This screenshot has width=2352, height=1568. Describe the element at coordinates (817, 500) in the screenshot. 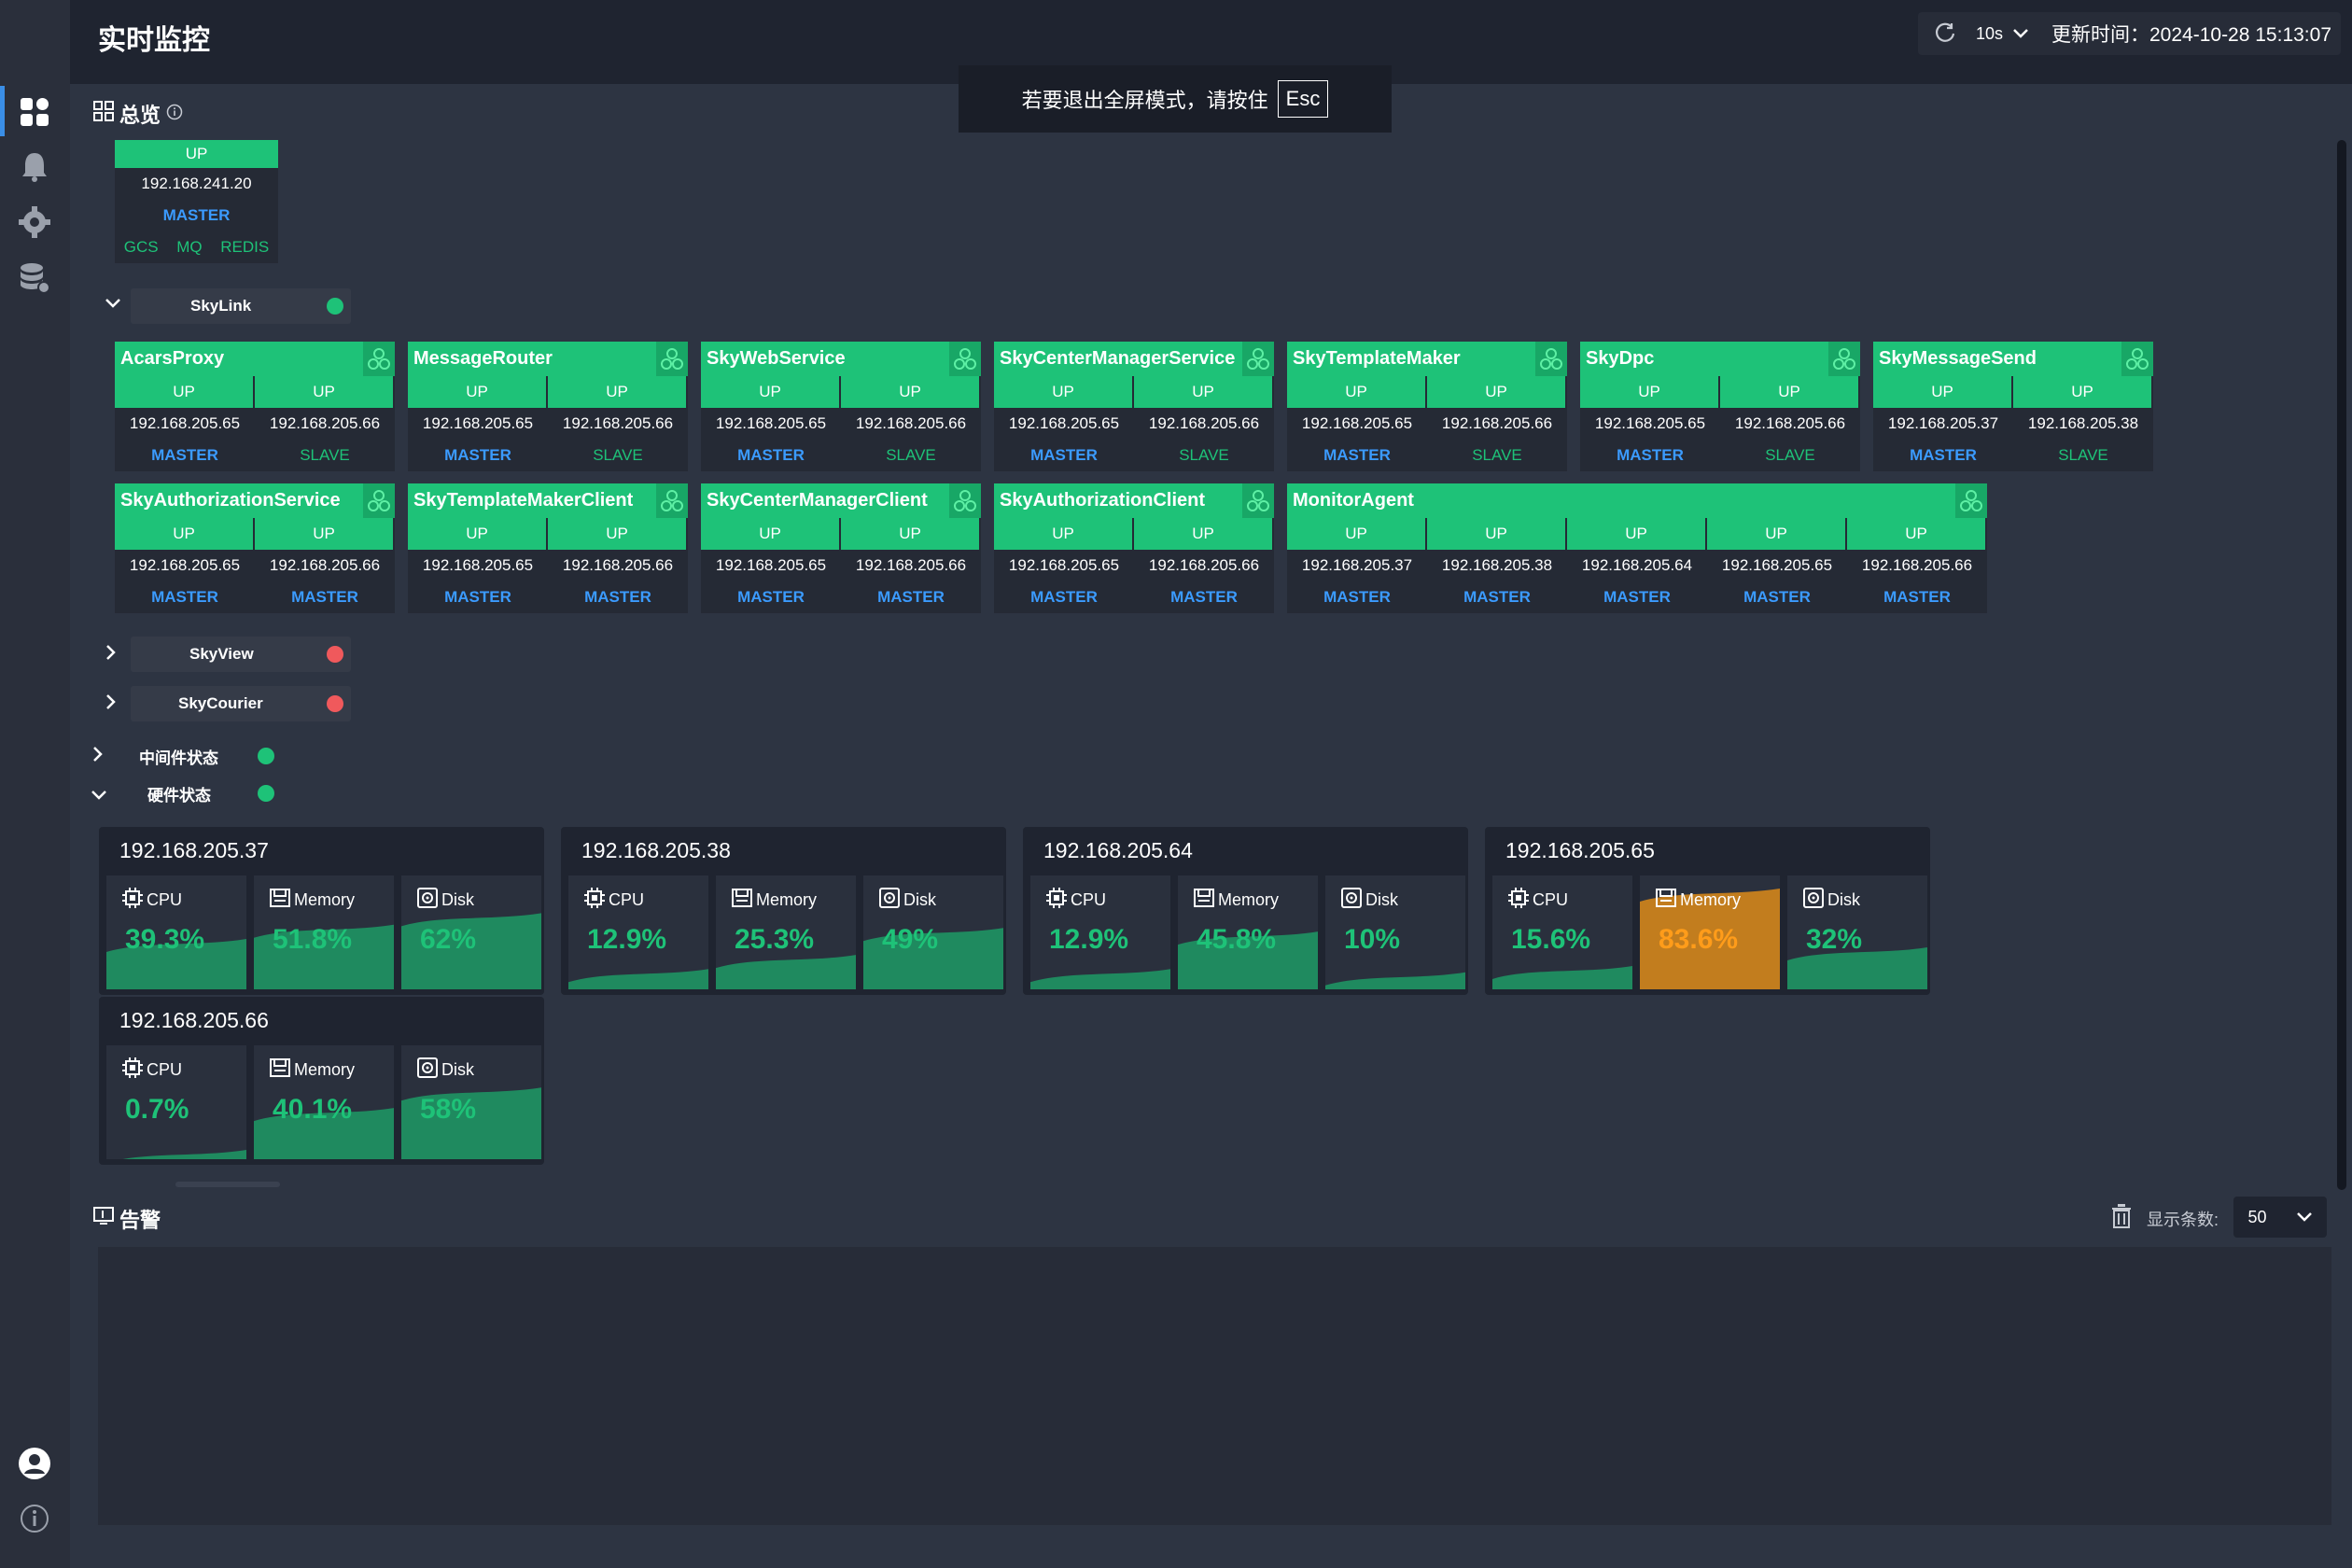

I see `service-name-text: SkyCenterManagerClient` at that location.